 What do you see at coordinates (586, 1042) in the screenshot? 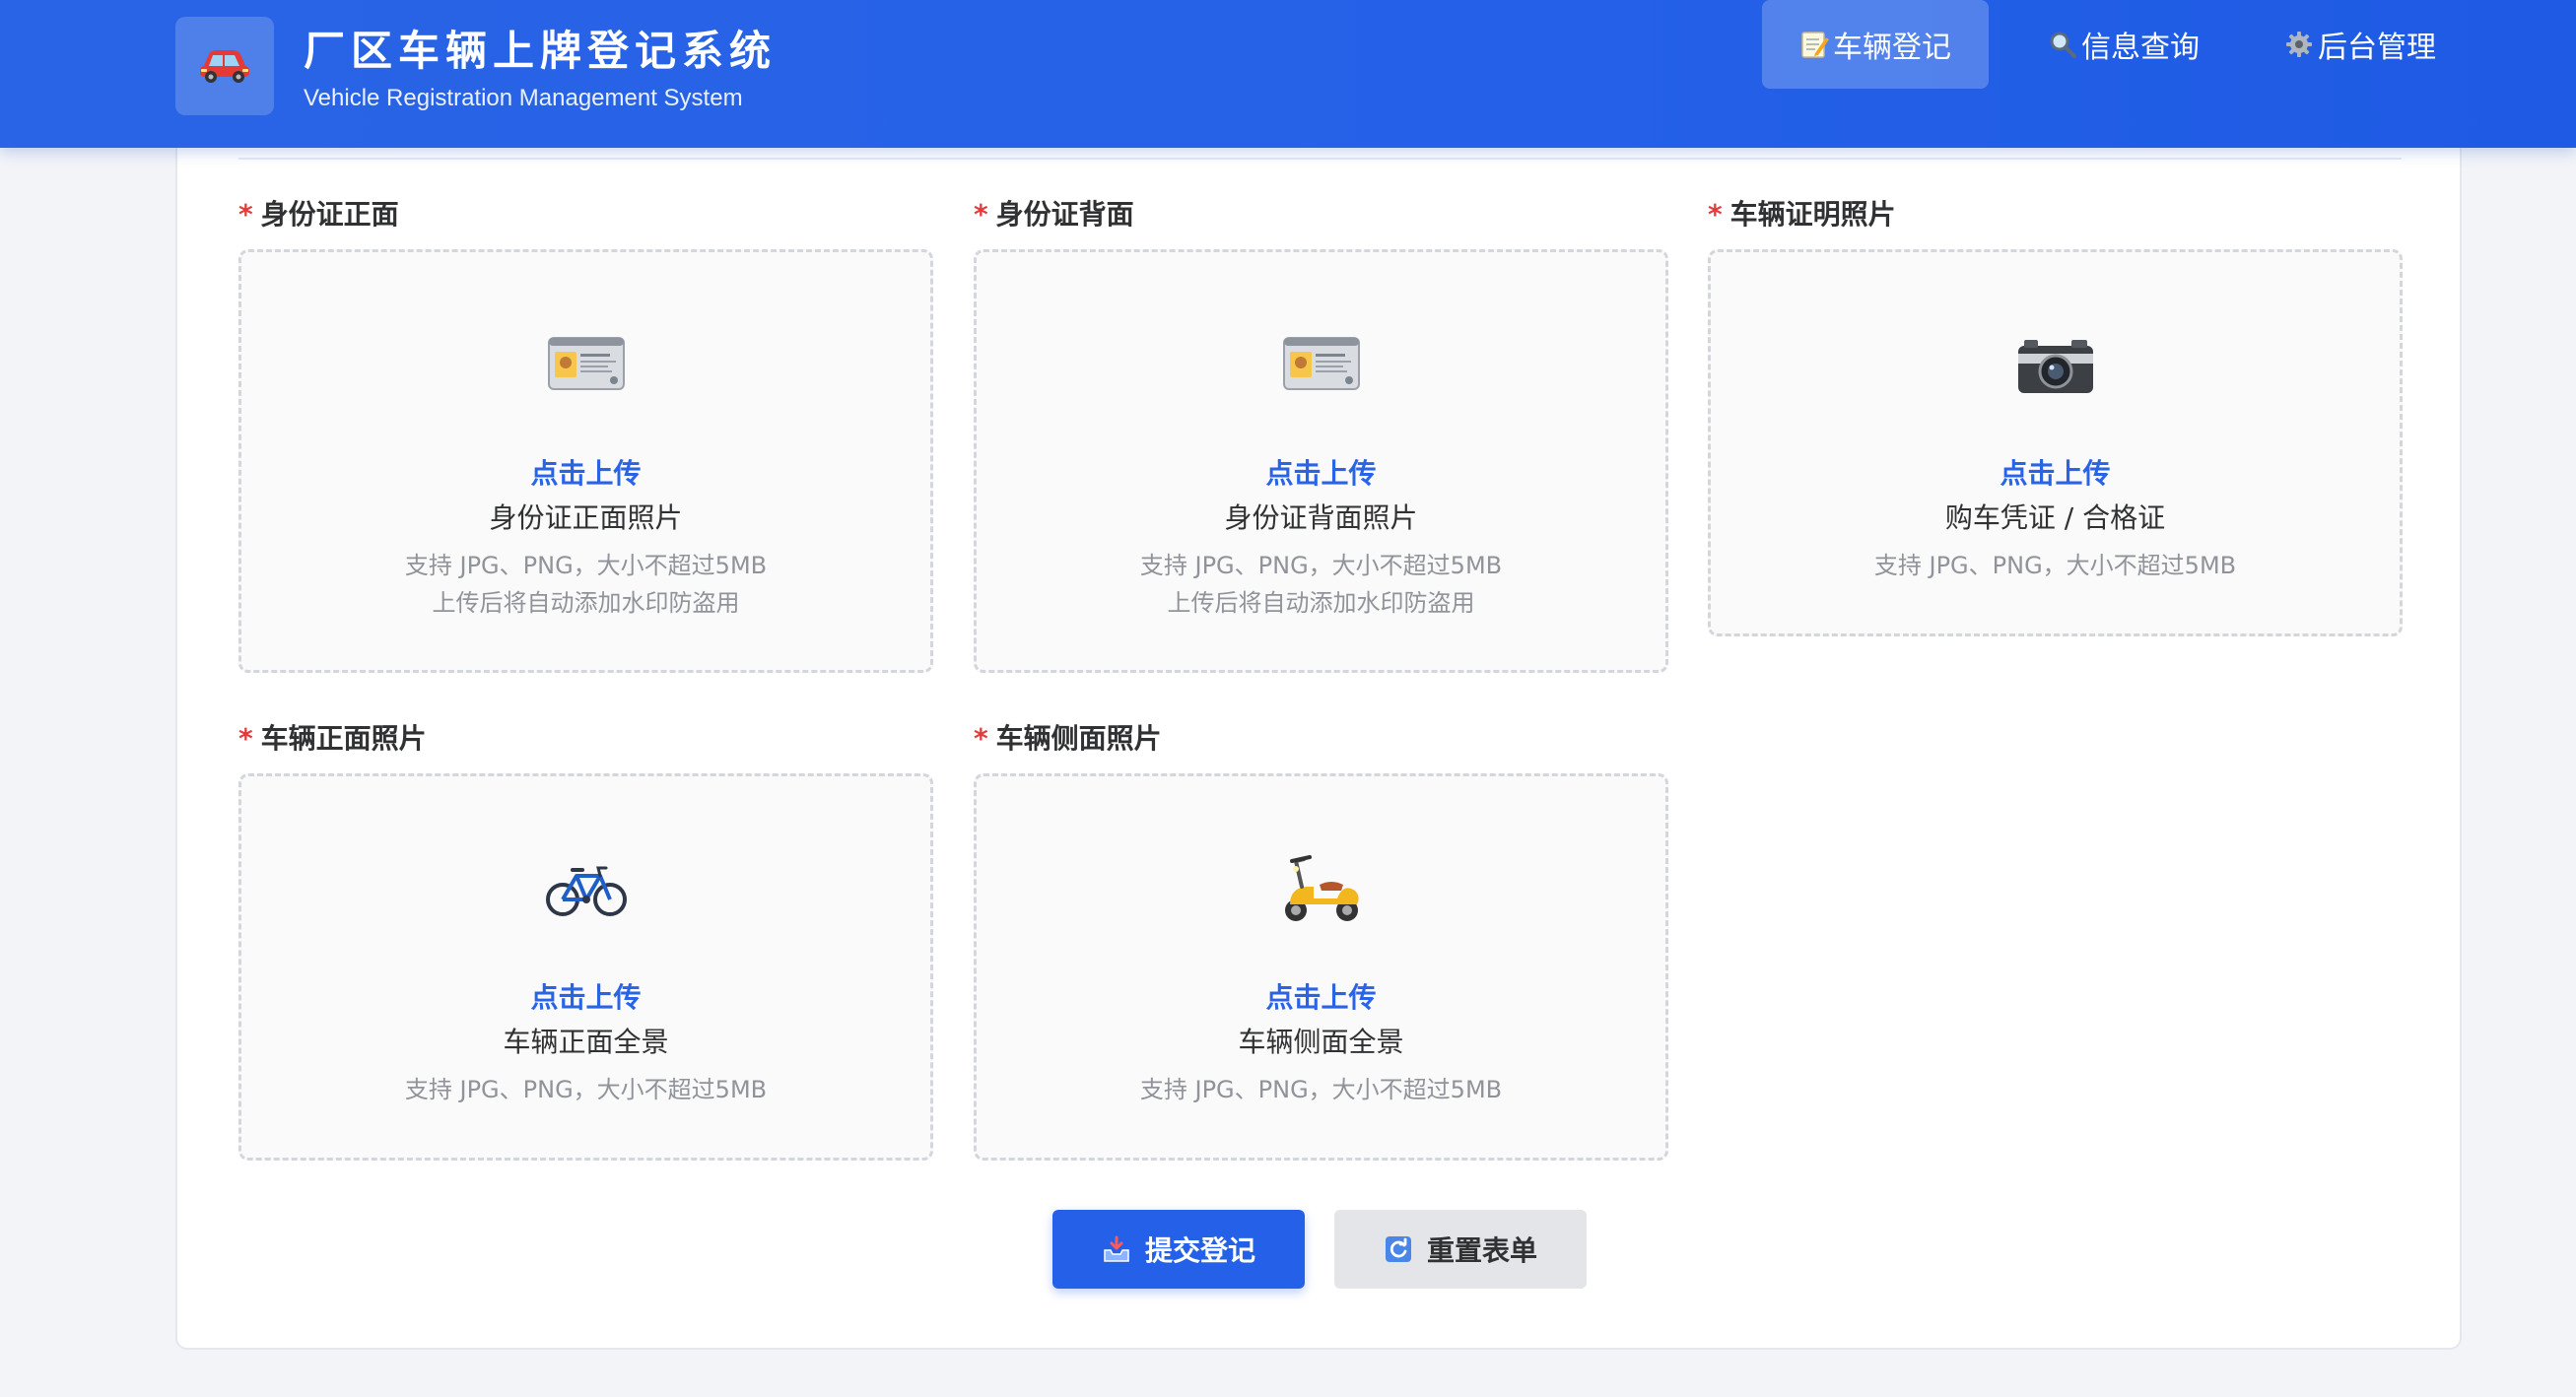
I see `upload-description: 车辆正面全景` at bounding box center [586, 1042].